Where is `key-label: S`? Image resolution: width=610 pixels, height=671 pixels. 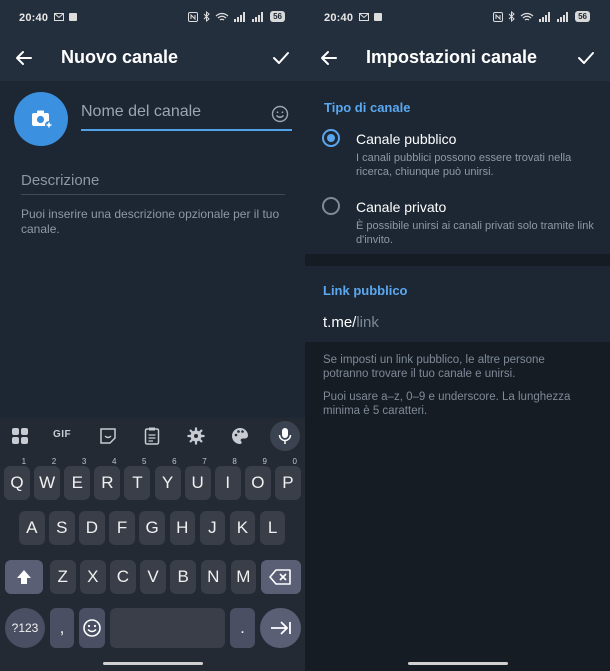 key-label: S is located at coordinates (62, 527).